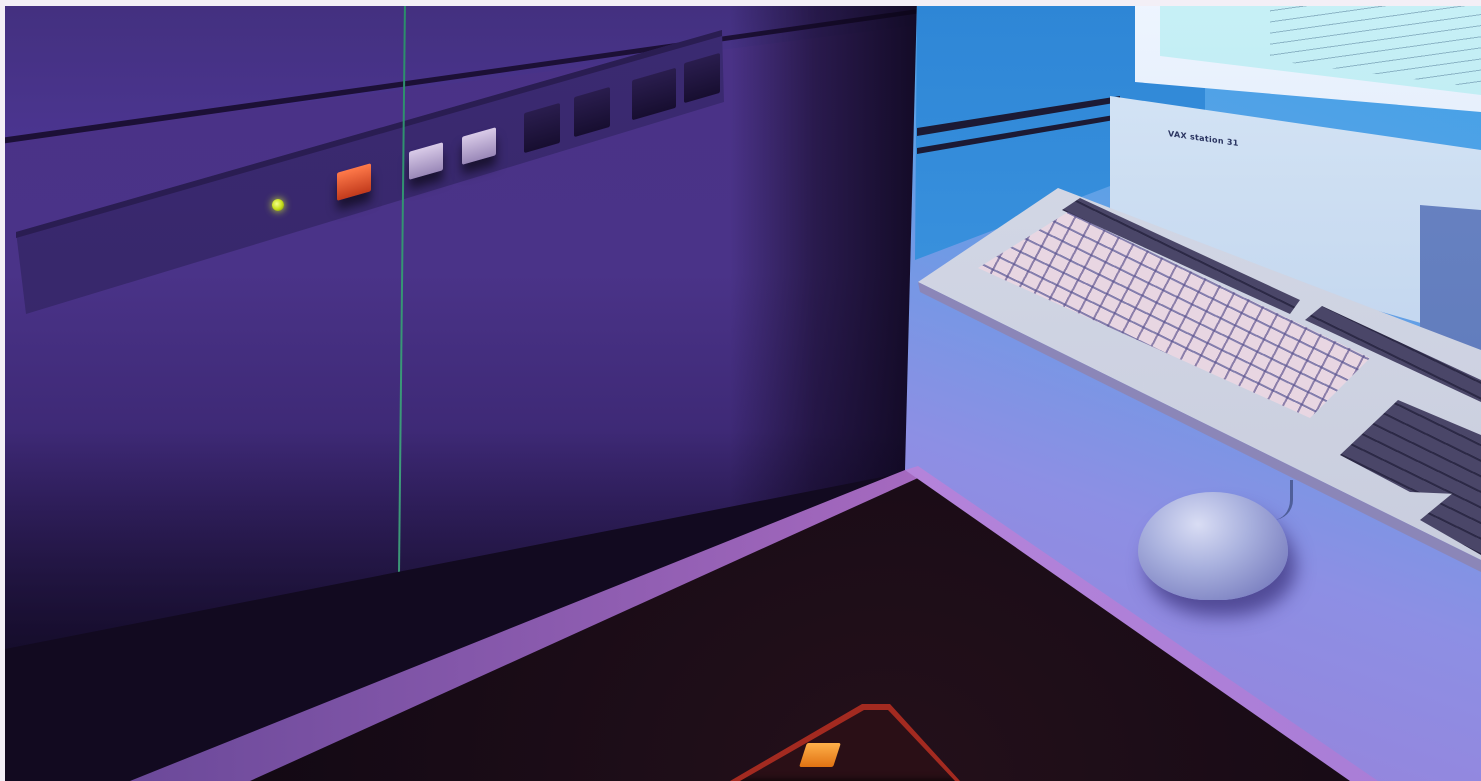 The height and width of the screenshot is (781, 1481). I want to click on page-border-left, so click(2, 390).